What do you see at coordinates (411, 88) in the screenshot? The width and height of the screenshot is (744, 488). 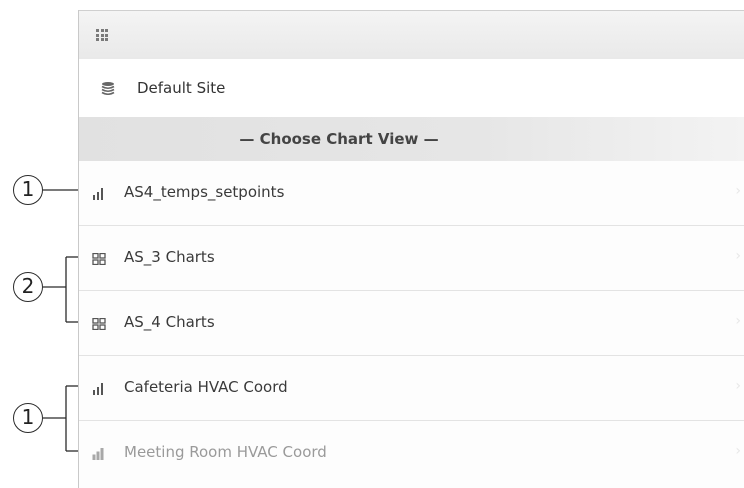 I see `site-selector: Default Site` at bounding box center [411, 88].